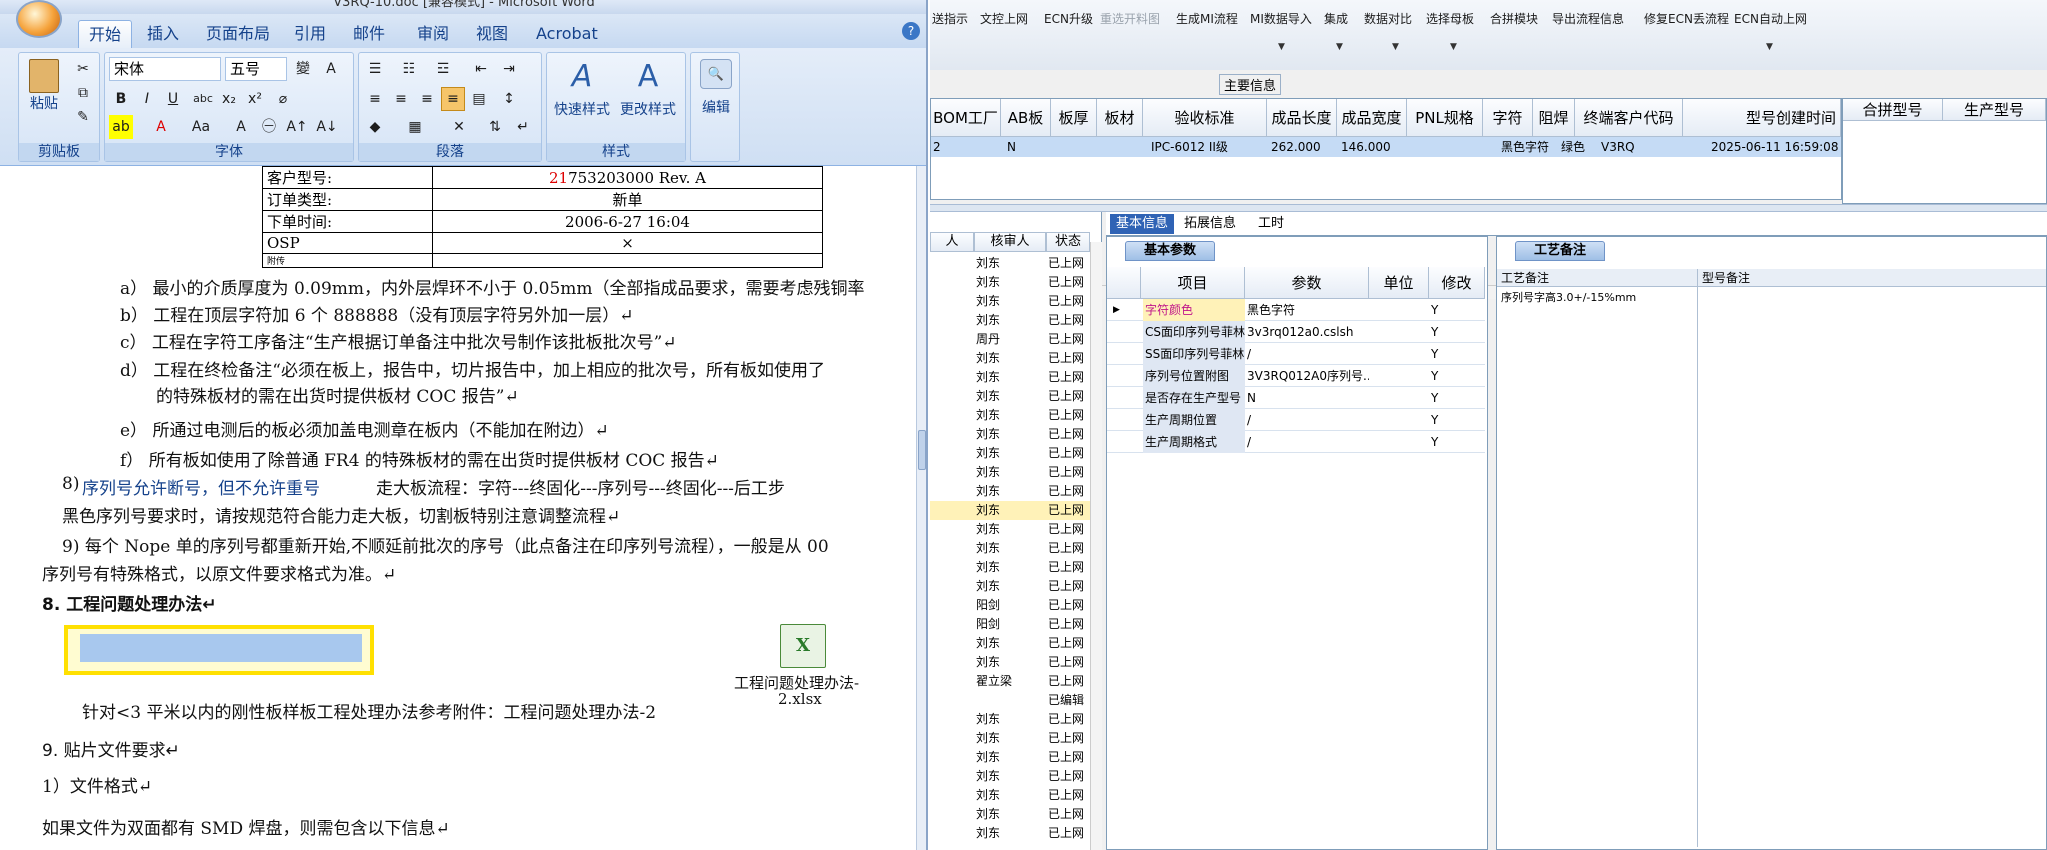  What do you see at coordinates (203, 99) in the screenshot?
I see `strikethrough-icon: abc` at bounding box center [203, 99].